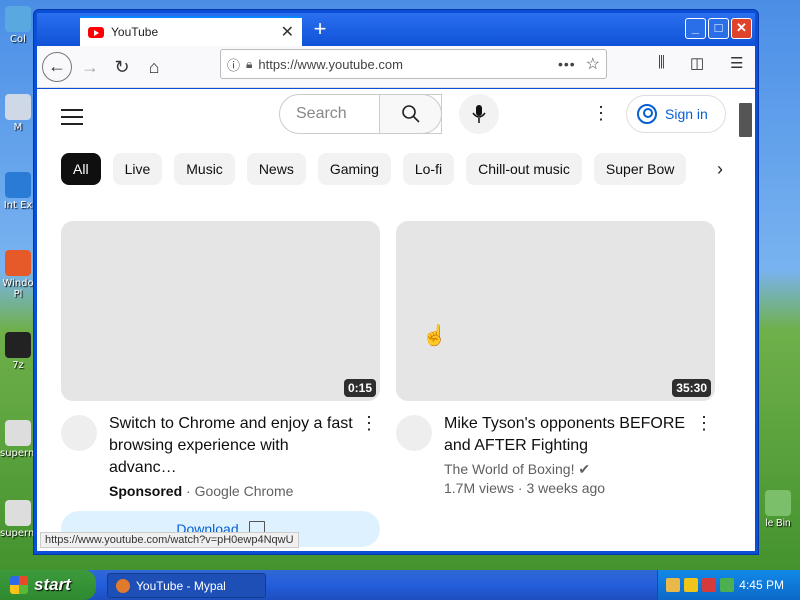  I want to click on microphone-icon, so click(479, 114).